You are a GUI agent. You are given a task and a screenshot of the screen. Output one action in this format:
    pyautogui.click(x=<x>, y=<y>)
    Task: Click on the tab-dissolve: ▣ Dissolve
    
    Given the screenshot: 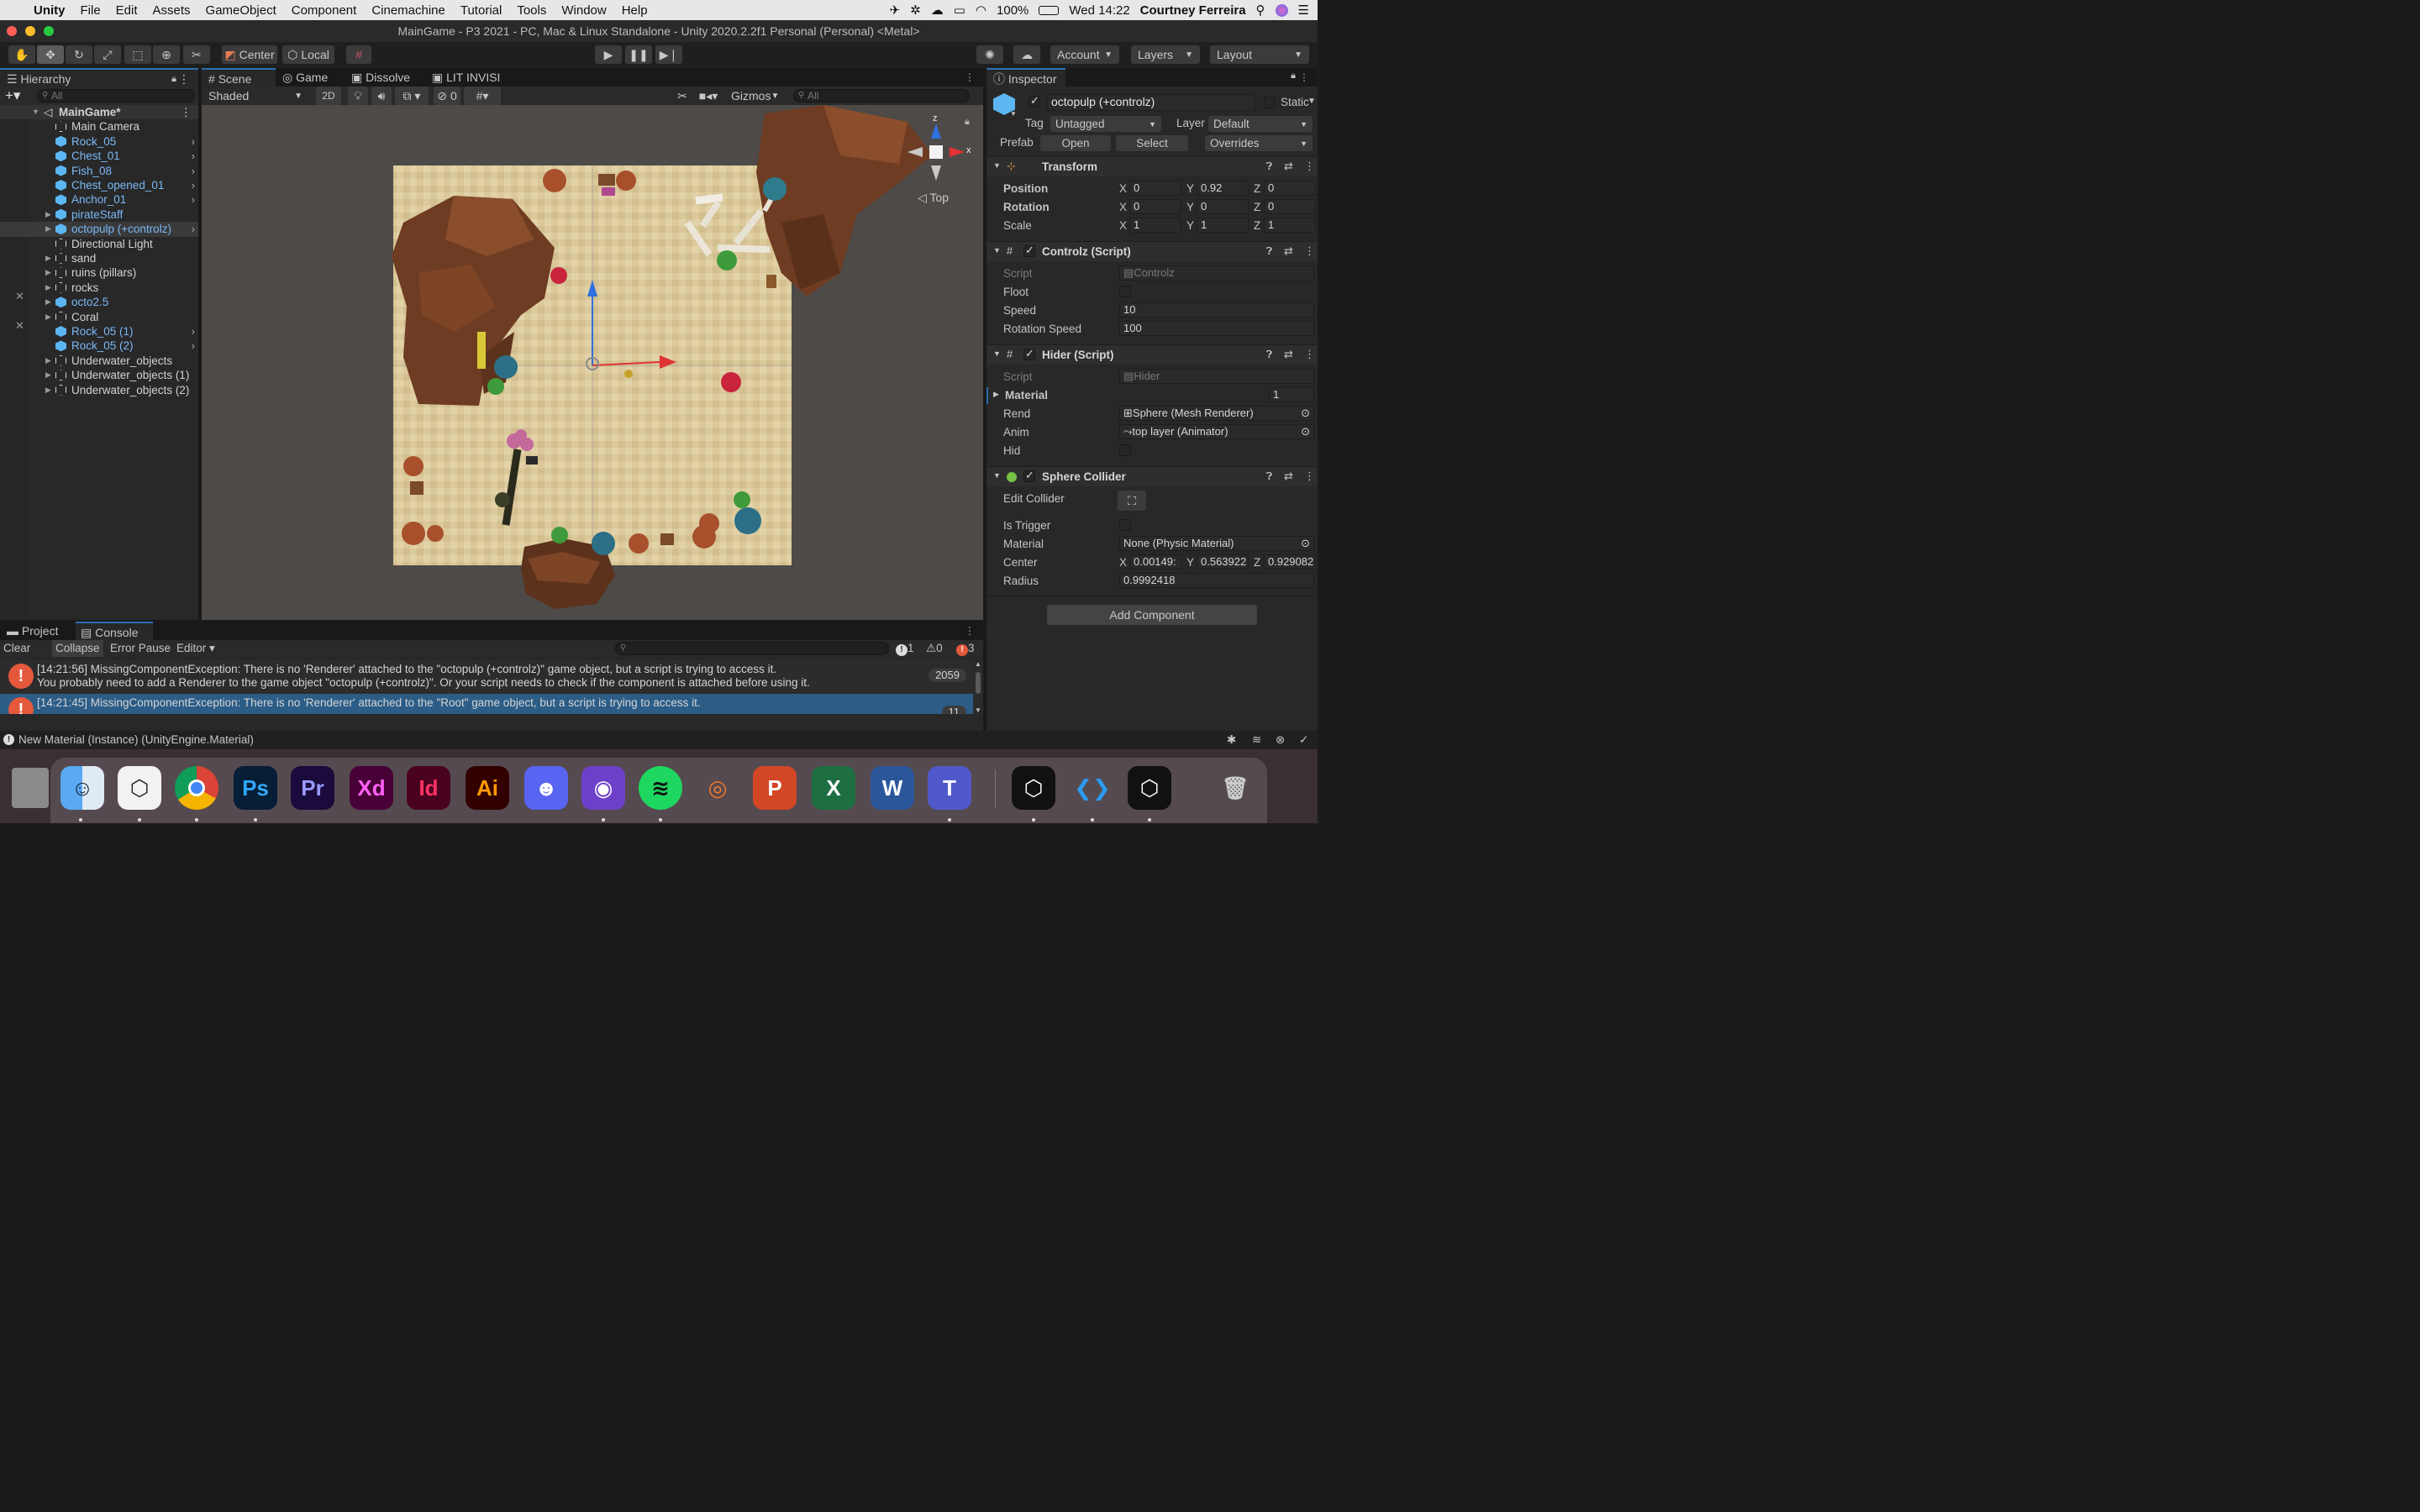 What is the action you would take?
    pyautogui.click(x=386, y=77)
    